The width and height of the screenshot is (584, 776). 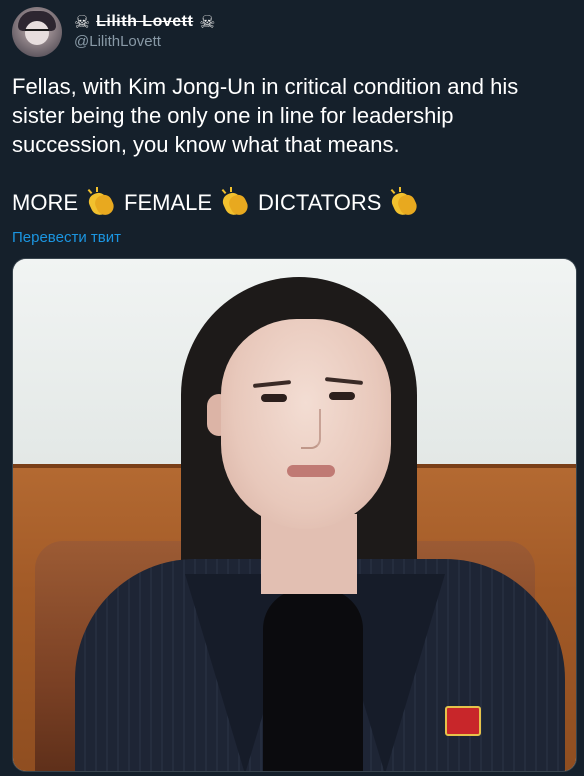 I want to click on display-name-row: ☠ Lilith Lovett ☠, so click(x=144, y=22).